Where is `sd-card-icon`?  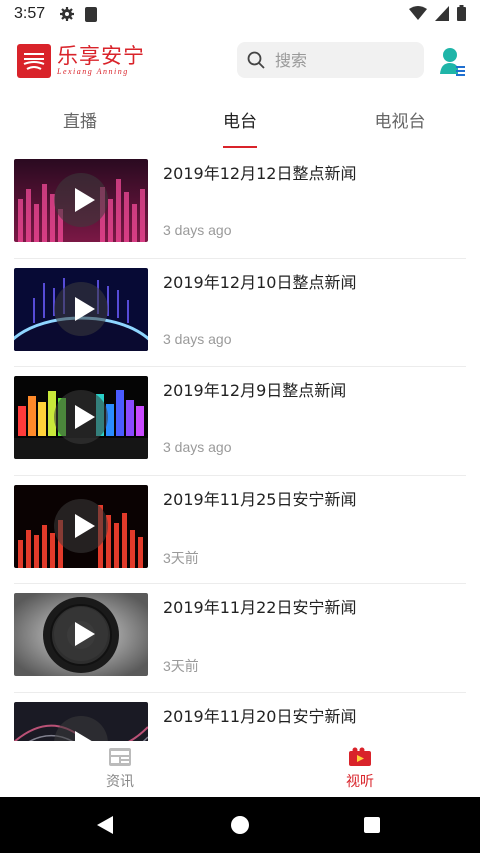 sd-card-icon is located at coordinates (91, 14).